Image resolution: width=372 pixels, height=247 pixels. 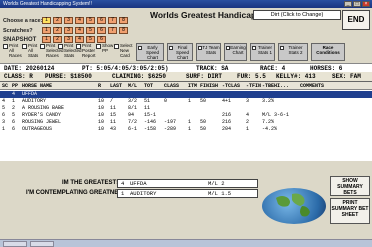 What do you see at coordinates (90, 39) in the screenshot?
I see `snapshot-button-5: 5` at bounding box center [90, 39].